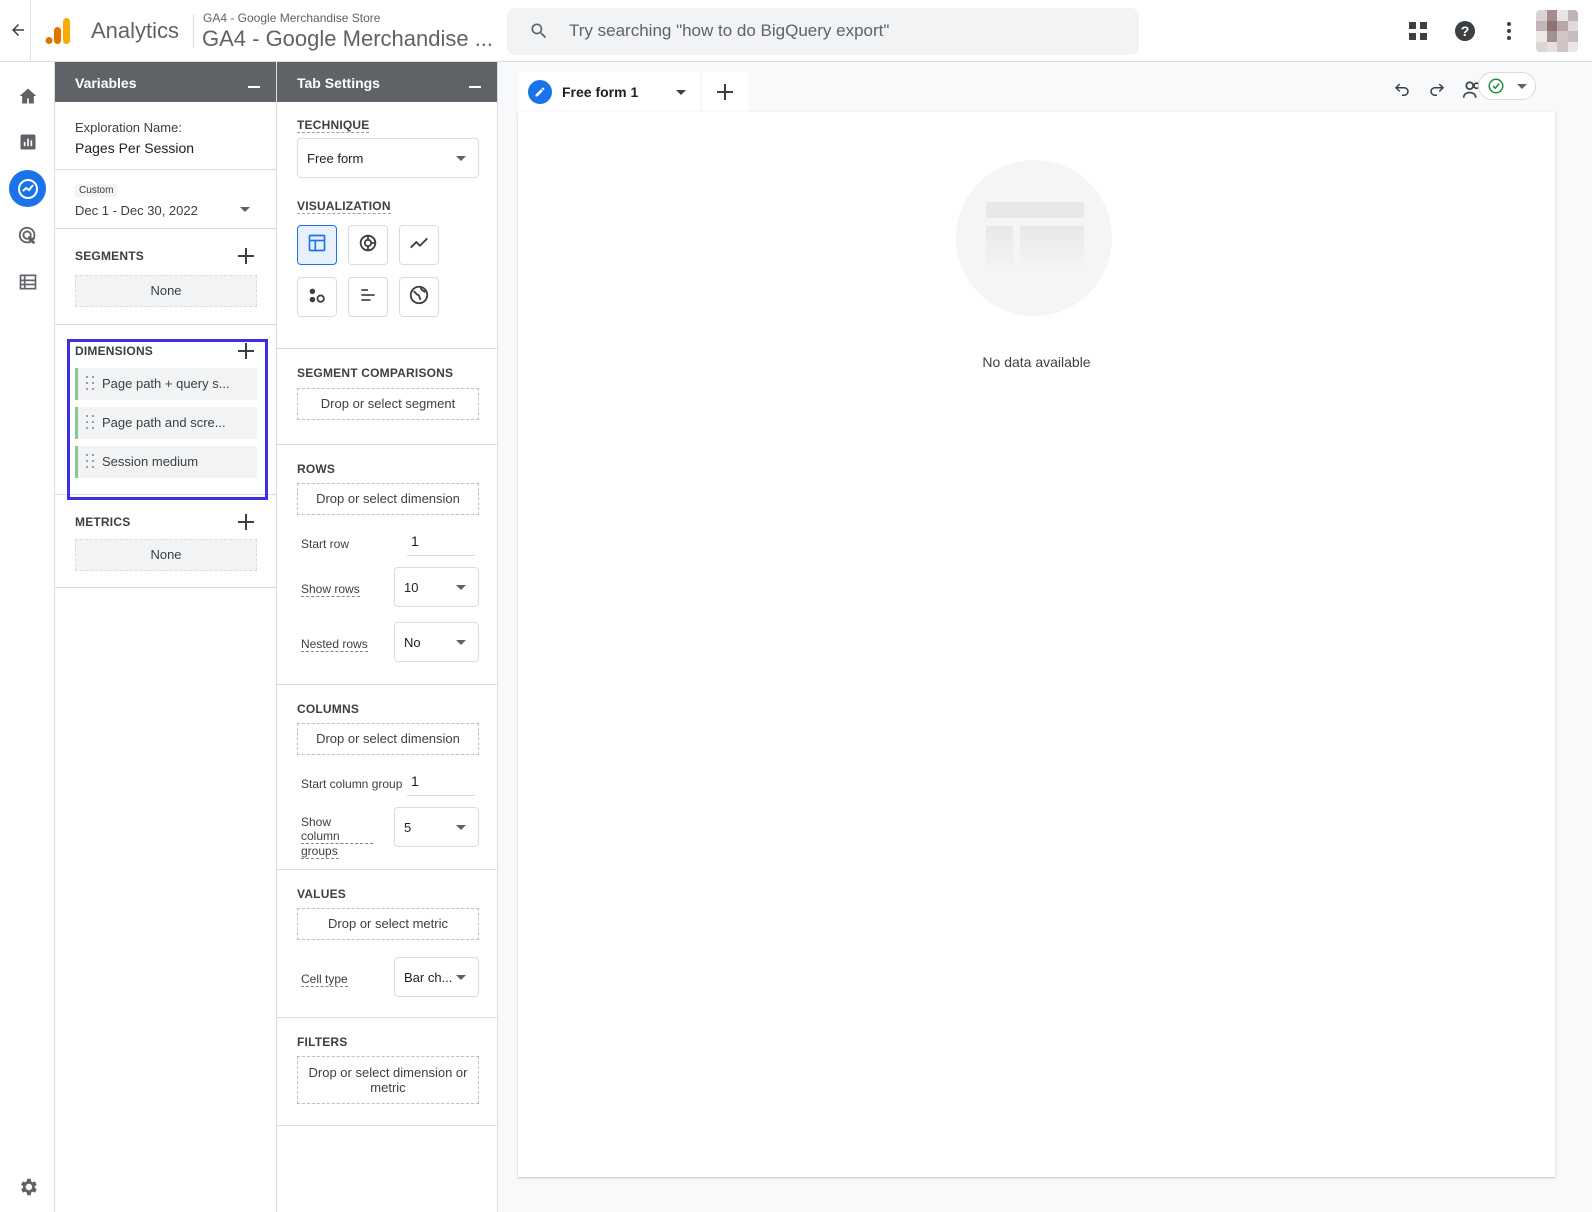  What do you see at coordinates (375, 373) in the screenshot?
I see `segment-comparisons-label: SEGMENT COMPARISONS` at bounding box center [375, 373].